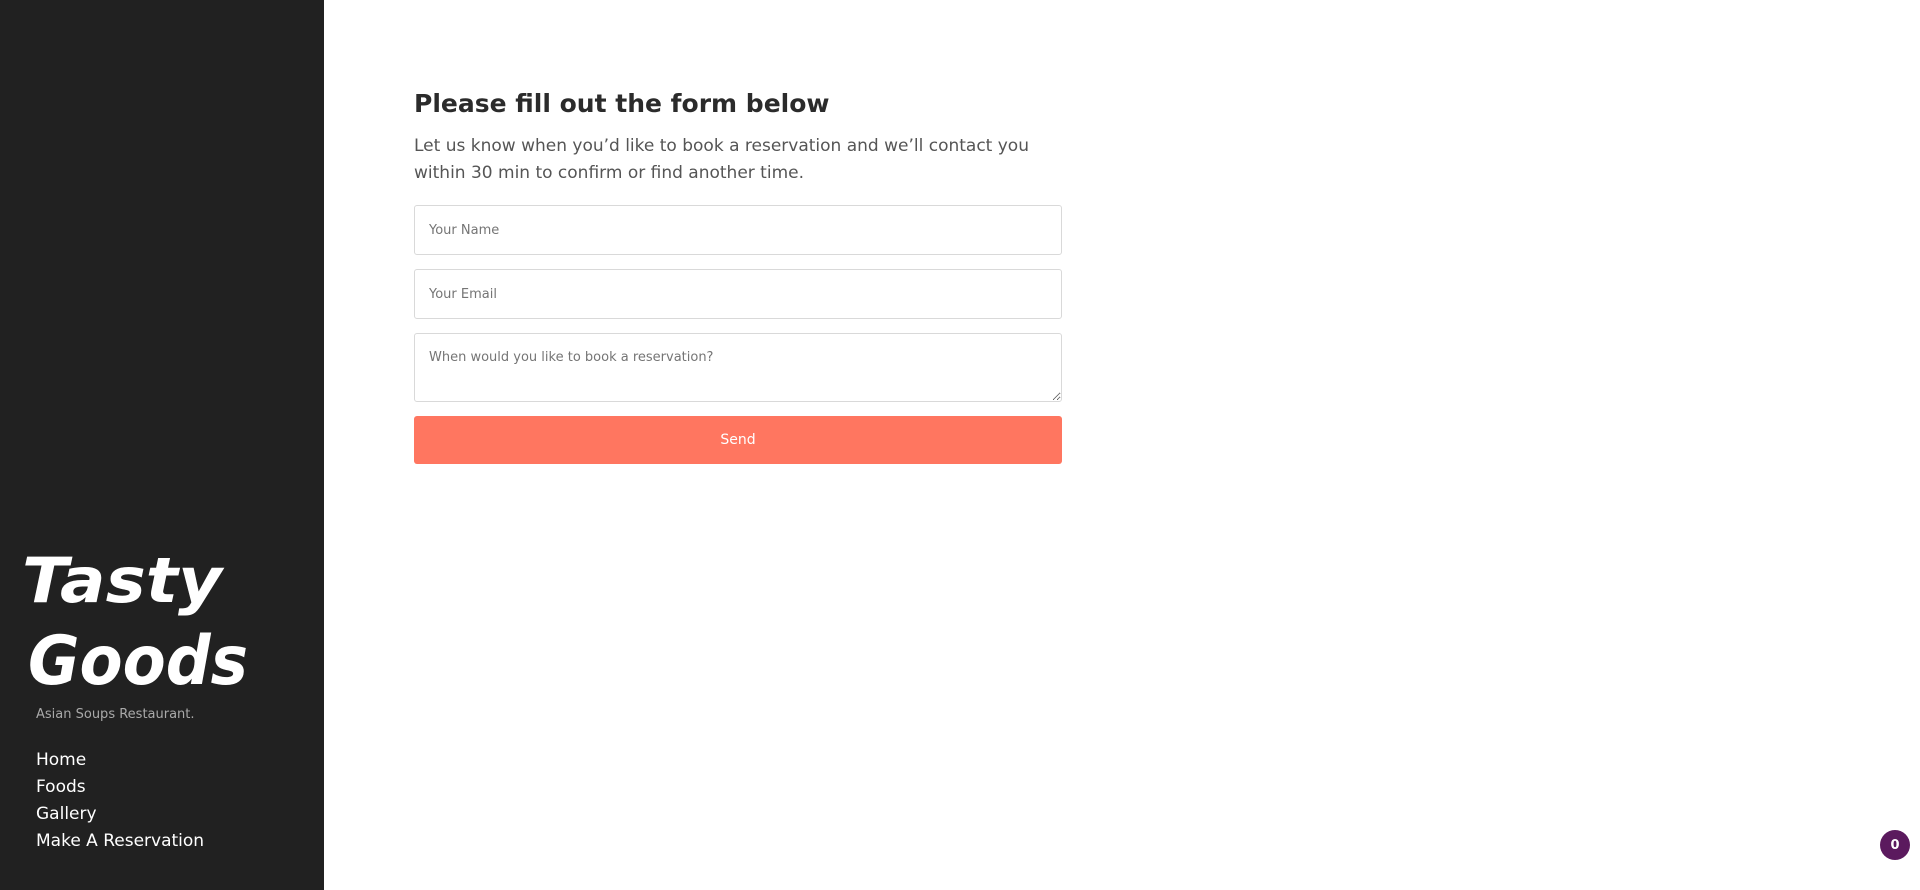 This screenshot has height=890, width=1920. Describe the element at coordinates (120, 760) in the screenshot. I see `nav-item-home: Home` at that location.